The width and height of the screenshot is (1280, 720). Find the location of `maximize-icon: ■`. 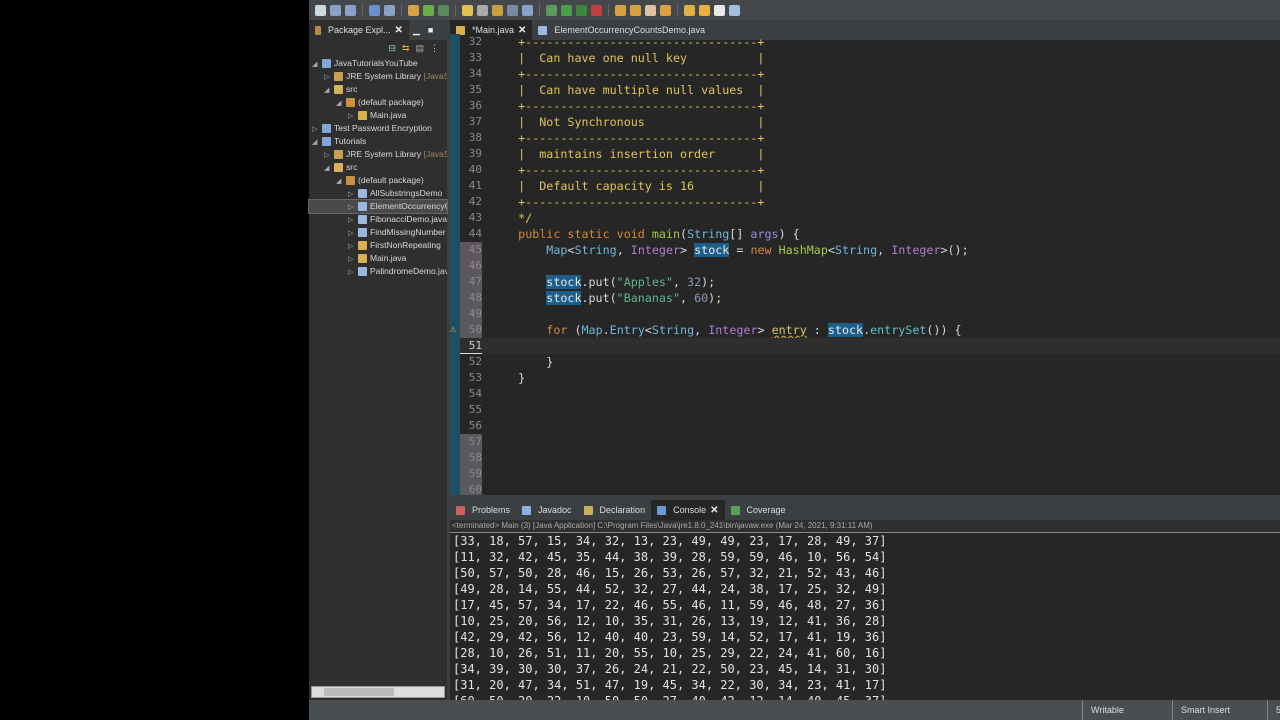

maximize-icon: ■ is located at coordinates (430, 30).